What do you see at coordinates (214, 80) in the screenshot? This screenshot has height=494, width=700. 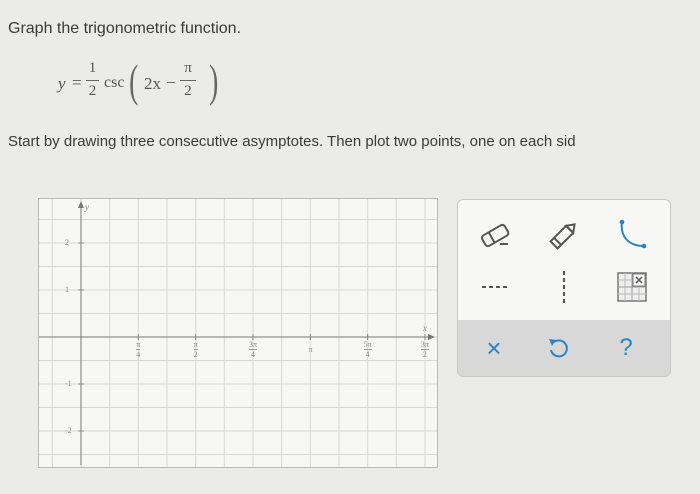 I see `right-paren: )` at bounding box center [214, 80].